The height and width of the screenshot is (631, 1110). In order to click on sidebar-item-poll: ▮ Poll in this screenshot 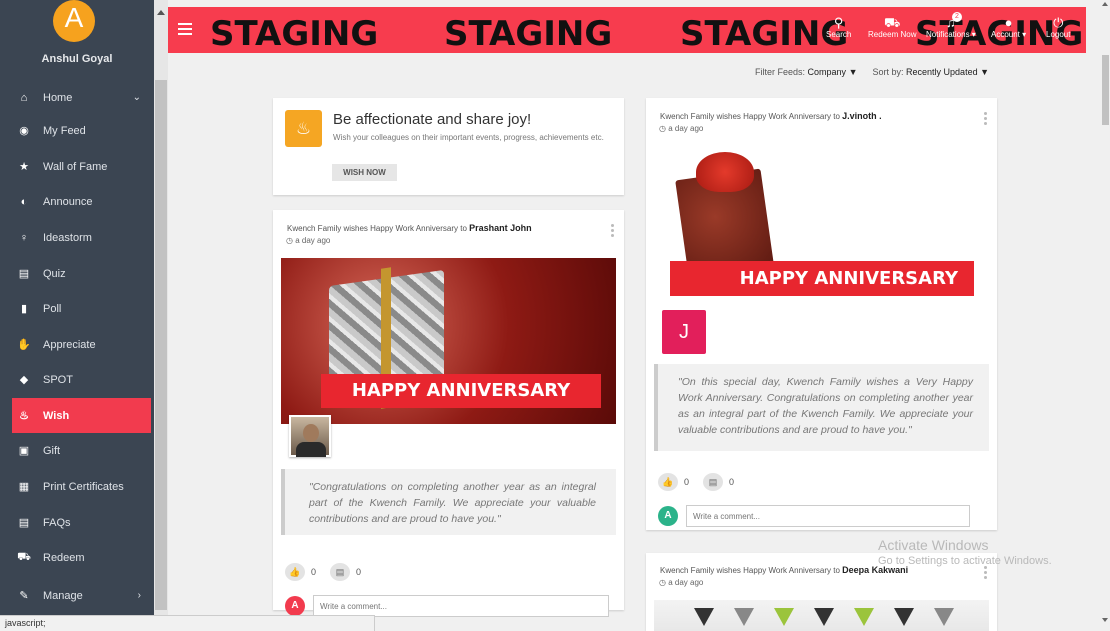, I will do `click(81, 308)`.